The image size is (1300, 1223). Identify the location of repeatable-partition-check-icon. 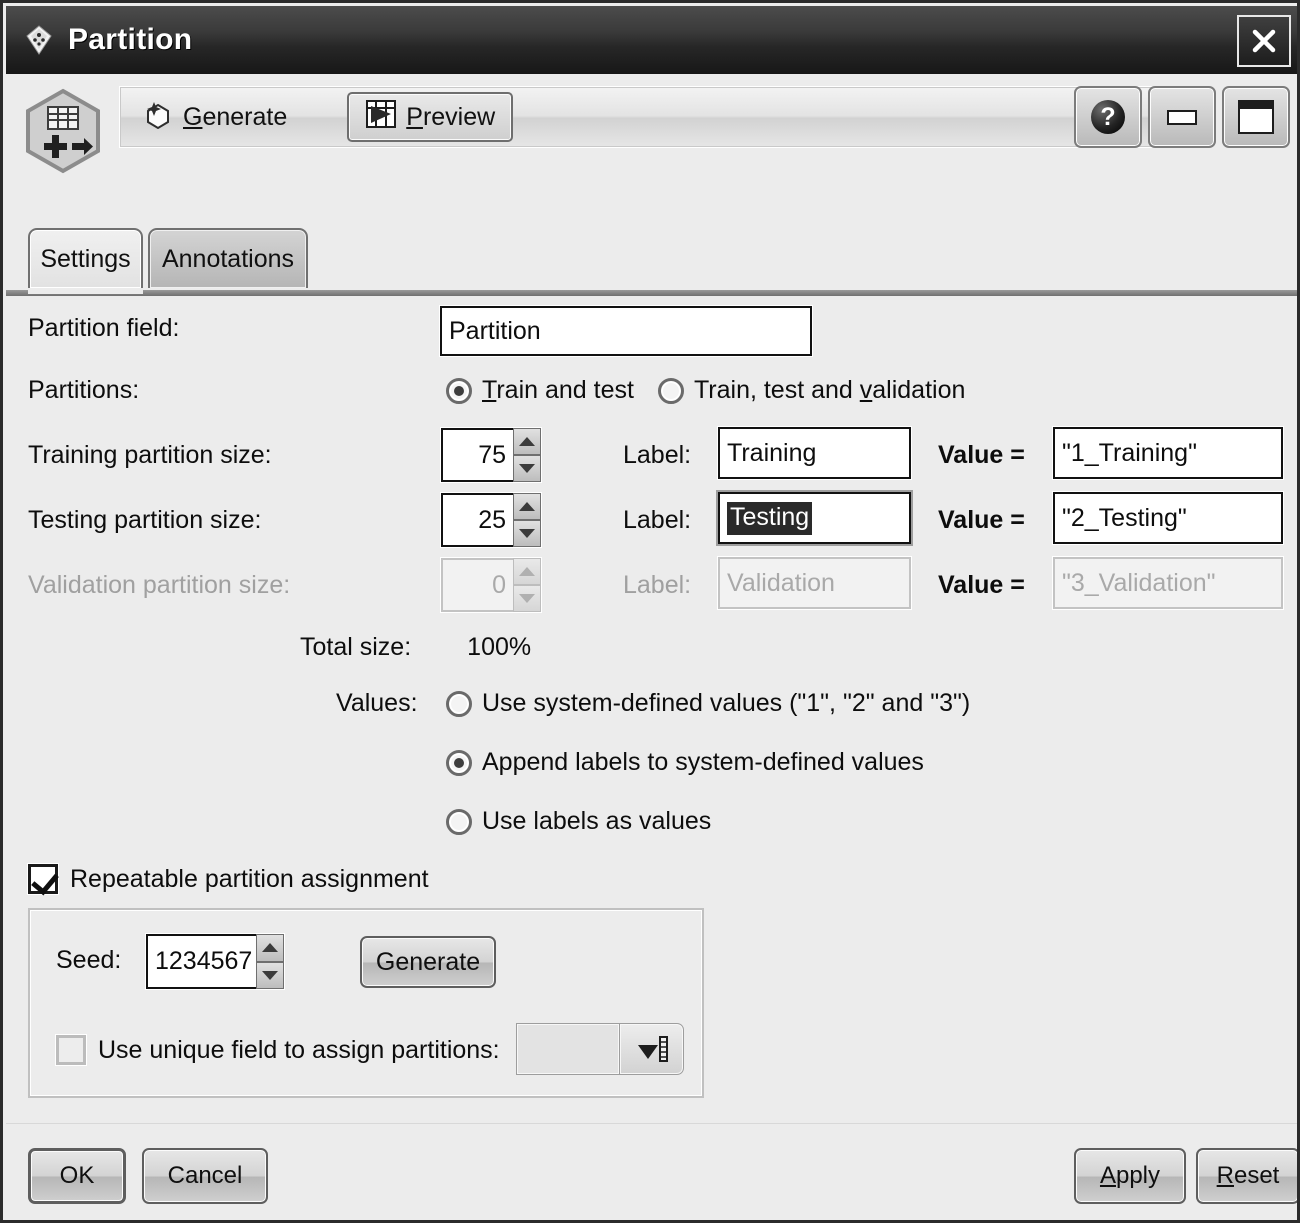
(43, 879).